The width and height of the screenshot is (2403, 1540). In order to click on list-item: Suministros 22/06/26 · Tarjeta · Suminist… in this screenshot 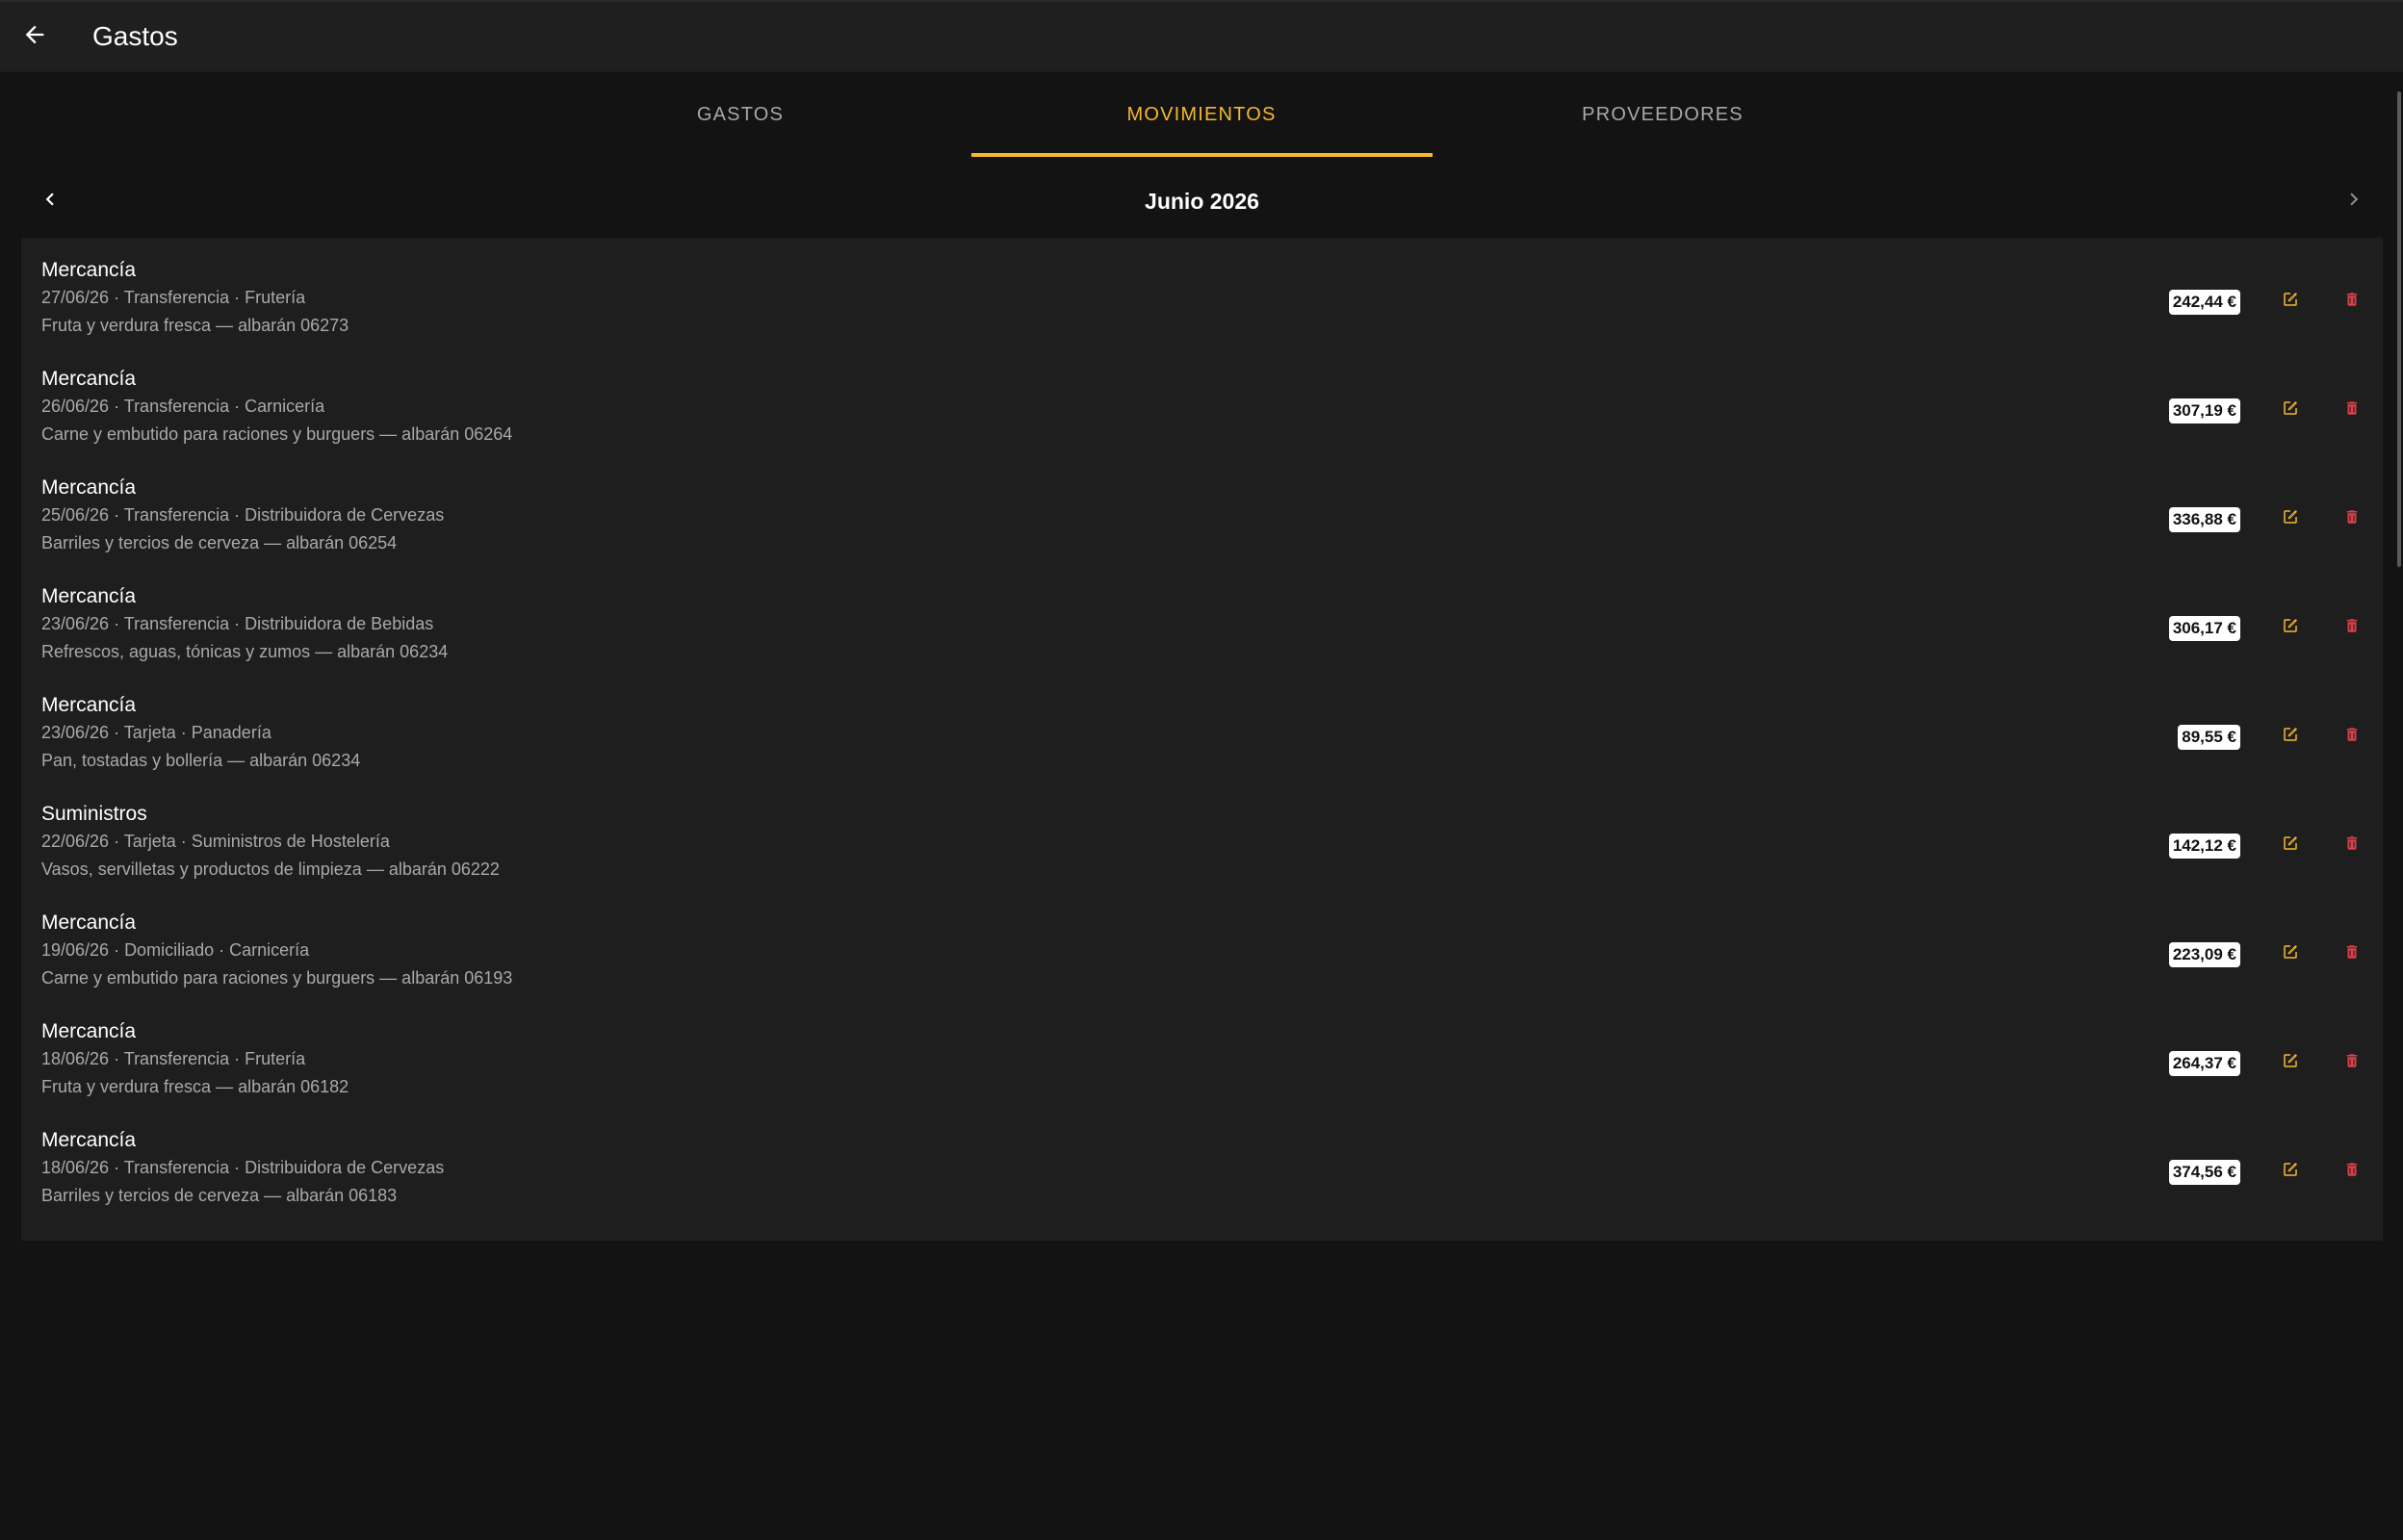, I will do `click(1202, 845)`.